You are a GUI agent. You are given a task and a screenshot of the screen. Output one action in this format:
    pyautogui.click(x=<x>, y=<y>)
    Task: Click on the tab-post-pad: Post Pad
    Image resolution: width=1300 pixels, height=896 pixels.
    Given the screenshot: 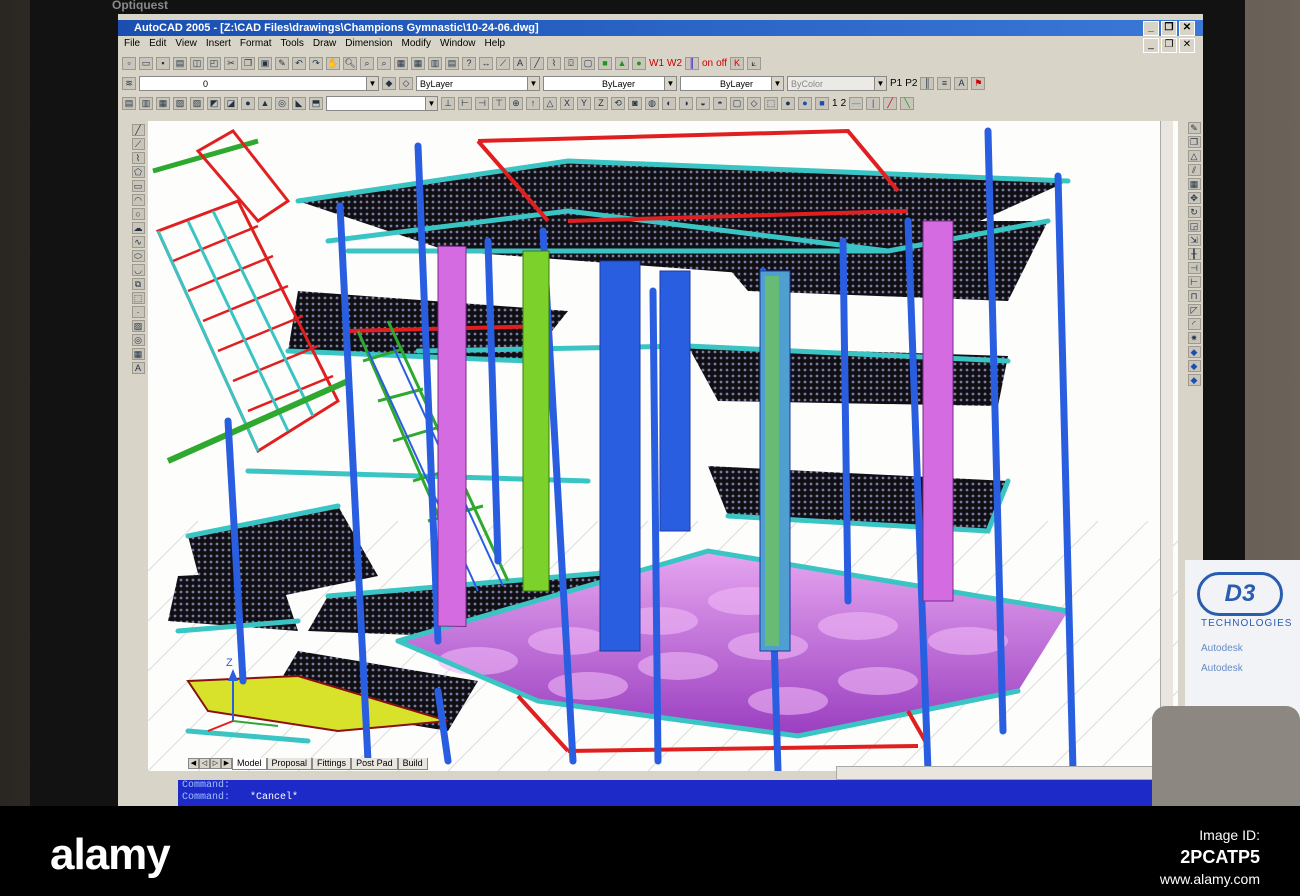 What is the action you would take?
    pyautogui.click(x=374, y=764)
    